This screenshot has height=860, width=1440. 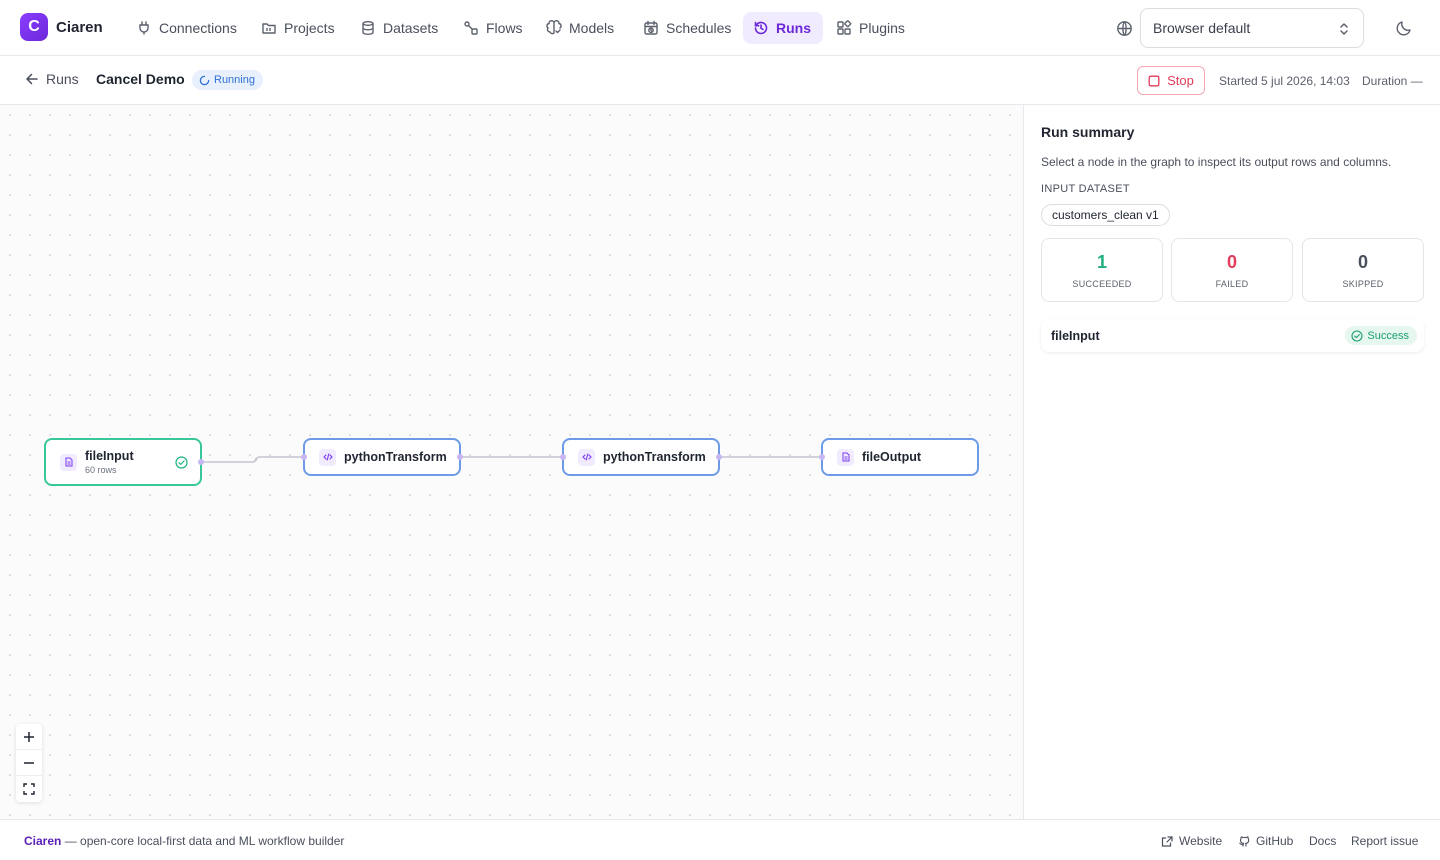 I want to click on nav-flows: Flows, so click(x=494, y=28).